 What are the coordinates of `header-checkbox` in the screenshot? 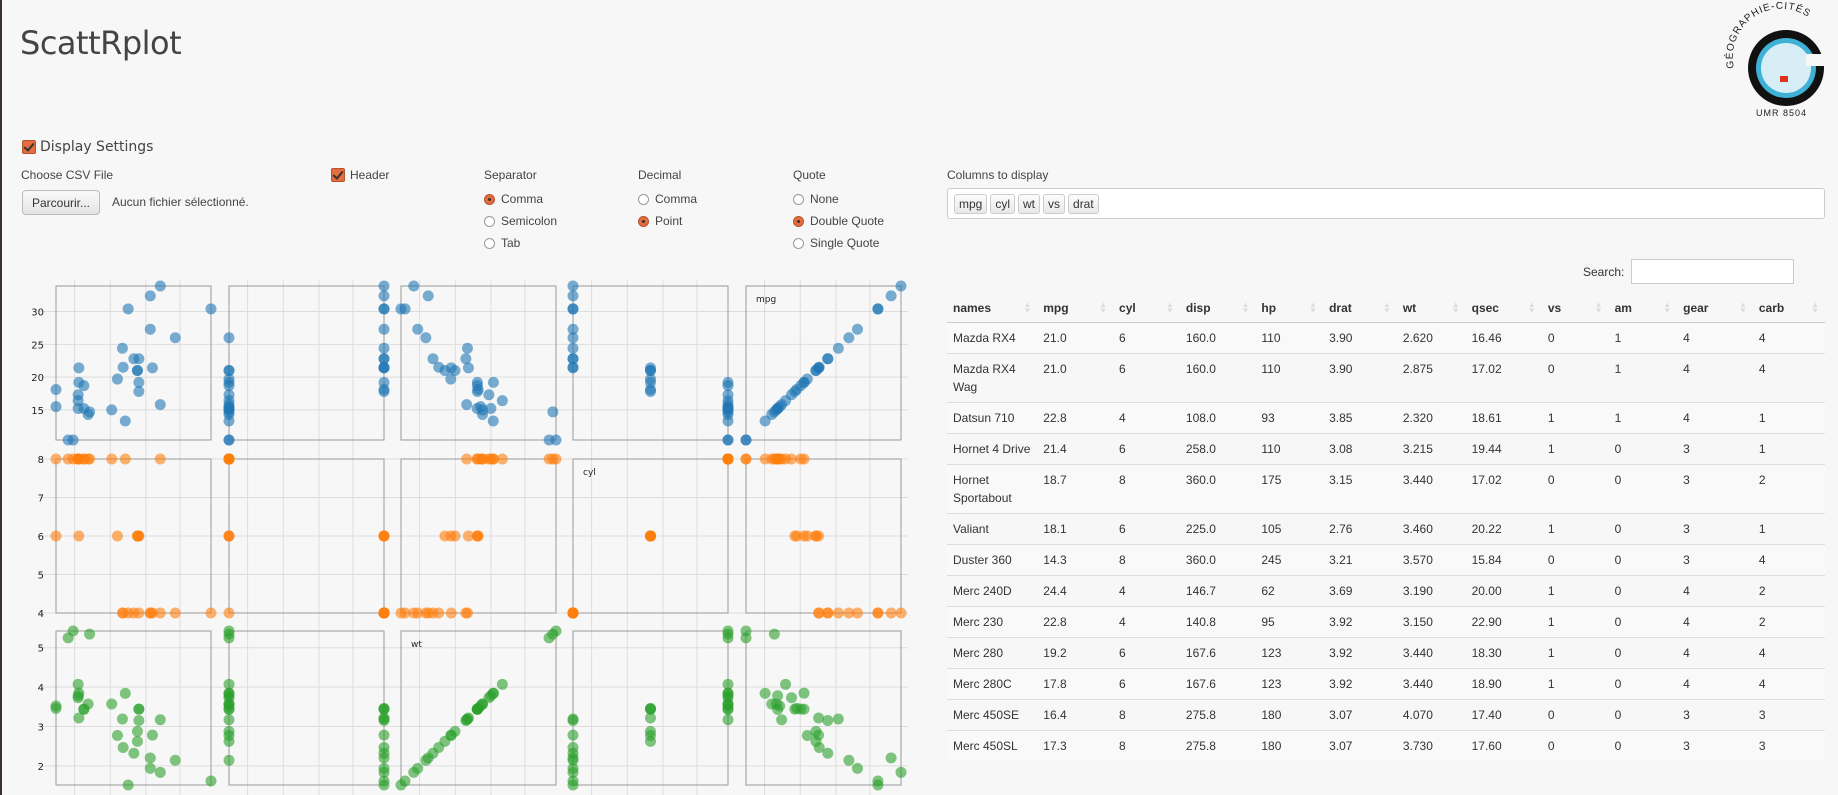 It's located at (338, 175).